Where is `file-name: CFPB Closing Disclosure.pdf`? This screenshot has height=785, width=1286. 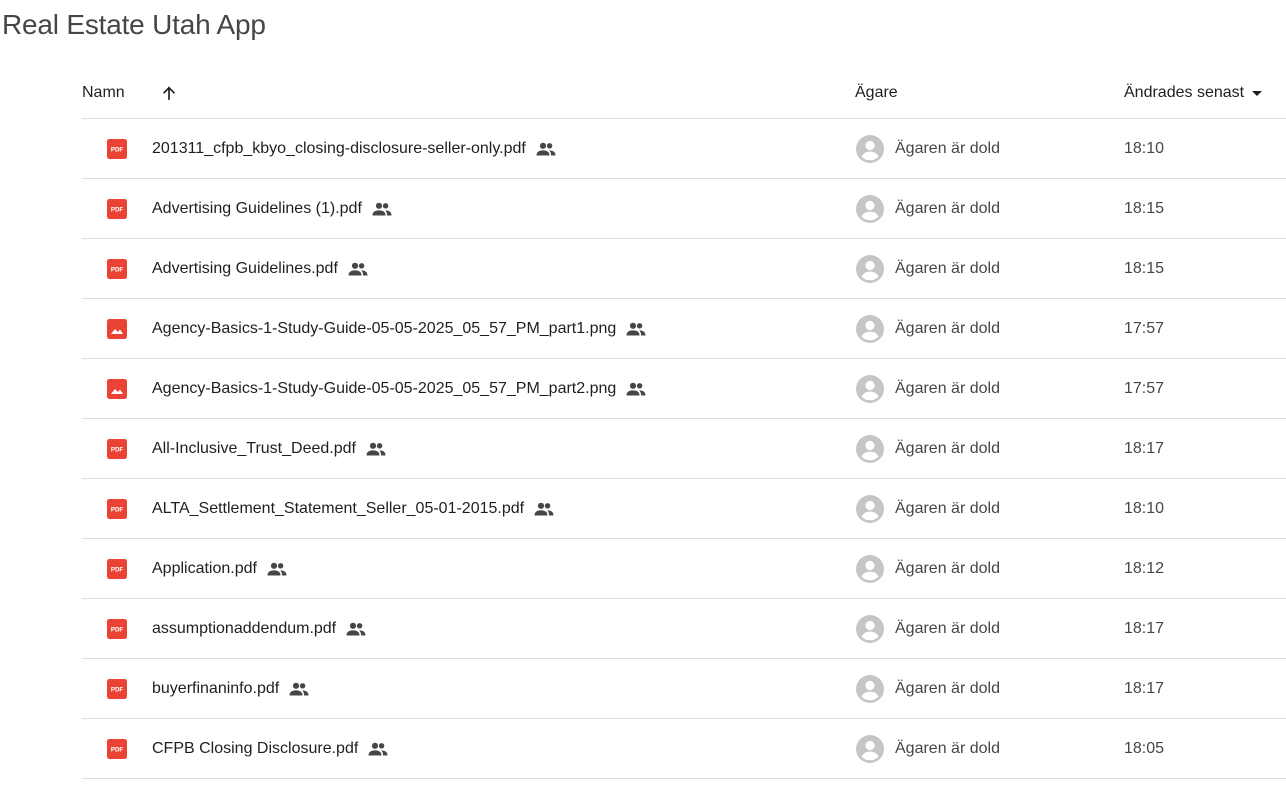 file-name: CFPB Closing Disclosure.pdf is located at coordinates (255, 749).